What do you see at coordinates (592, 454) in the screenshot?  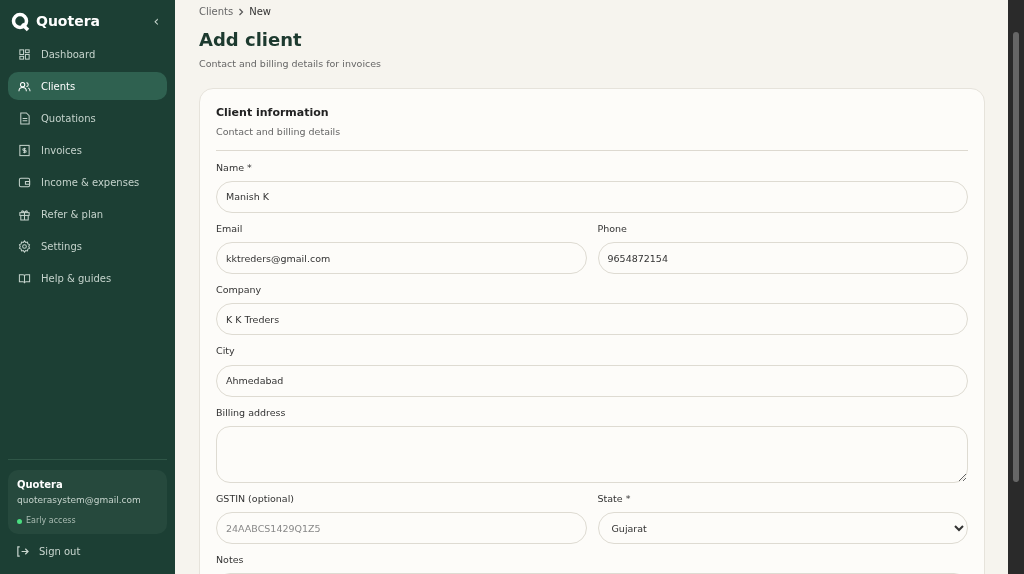 I see `text-area` at bounding box center [592, 454].